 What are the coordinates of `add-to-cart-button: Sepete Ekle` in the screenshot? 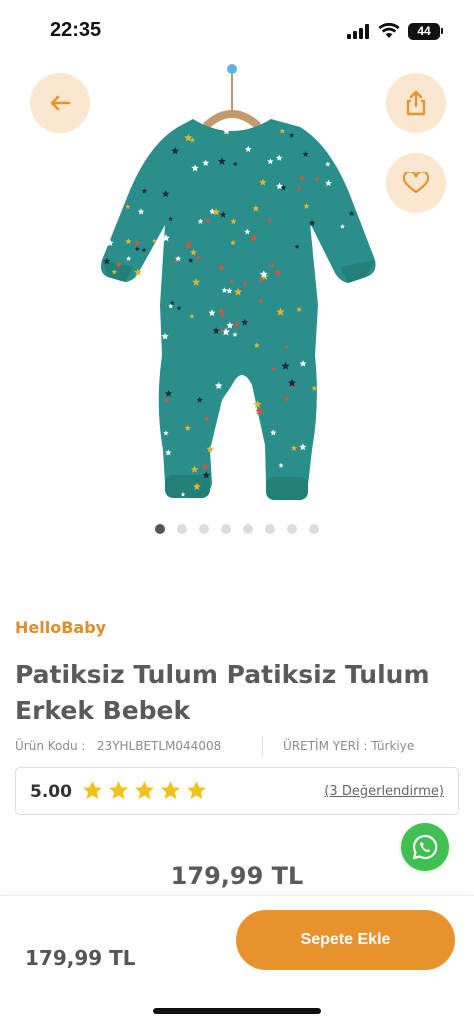 It's located at (345, 940).